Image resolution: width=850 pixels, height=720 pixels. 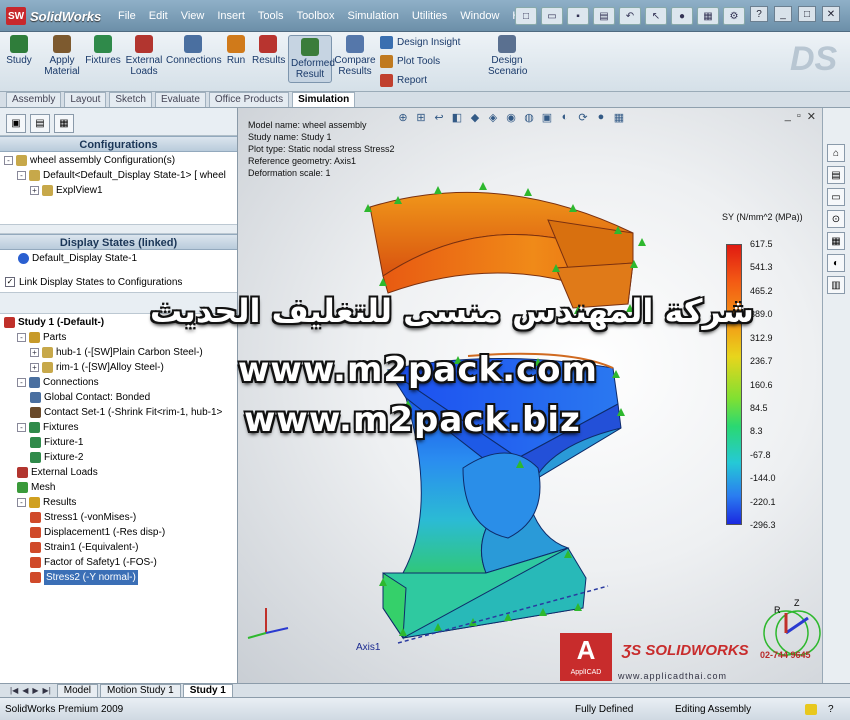 I want to click on tree-item: - Fixtures, so click(x=118, y=427).